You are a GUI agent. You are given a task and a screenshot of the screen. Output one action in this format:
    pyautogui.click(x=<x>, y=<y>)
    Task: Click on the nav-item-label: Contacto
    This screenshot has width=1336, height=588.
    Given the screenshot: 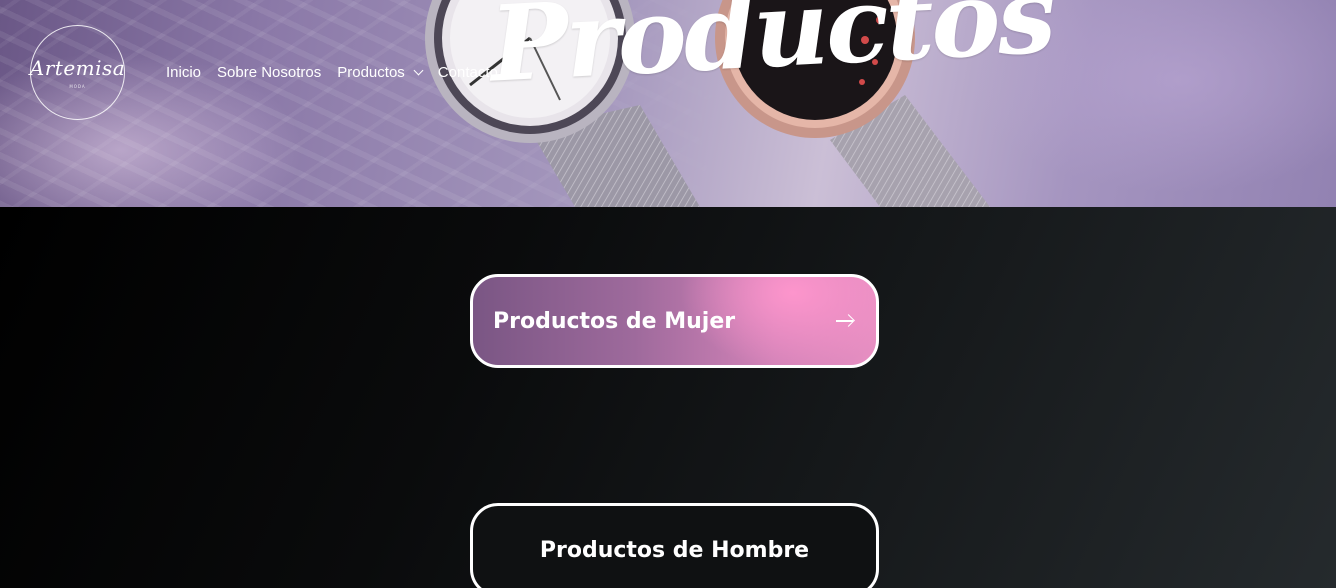 What is the action you would take?
    pyautogui.click(x=467, y=72)
    